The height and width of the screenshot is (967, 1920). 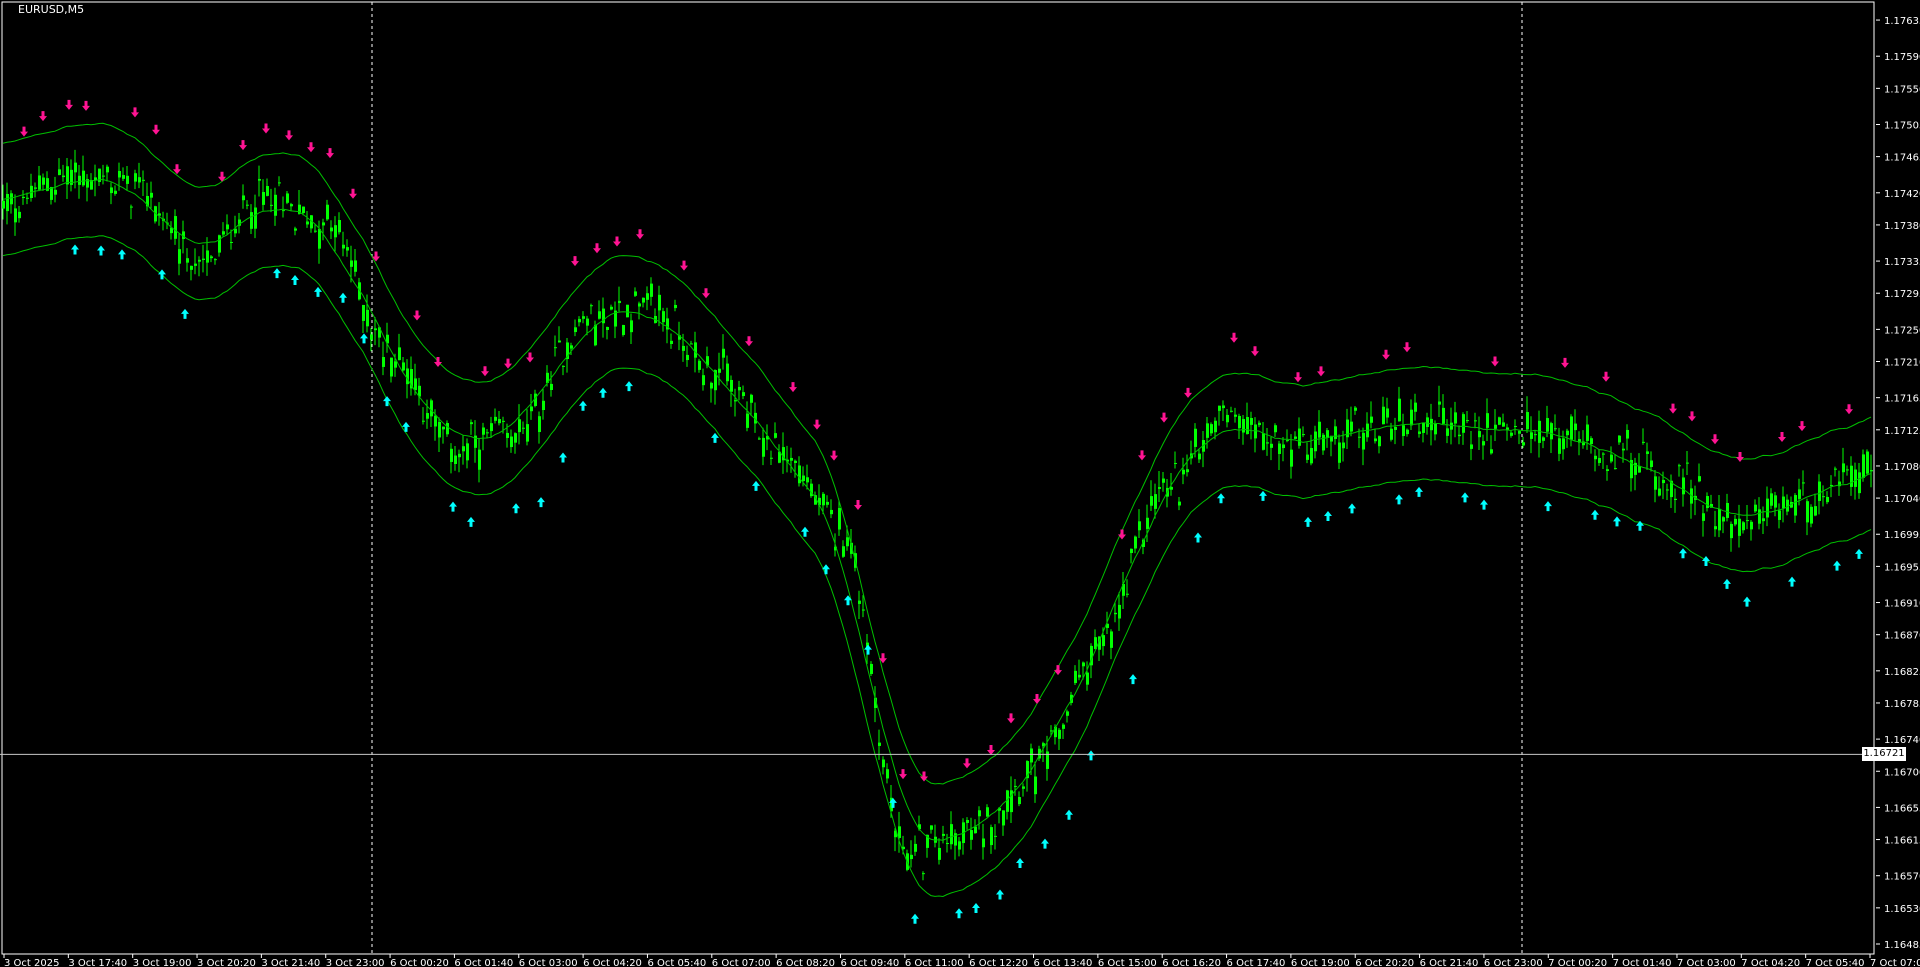 I want to click on time-tick-label: 6 Oct 15:00, so click(x=1127, y=962).